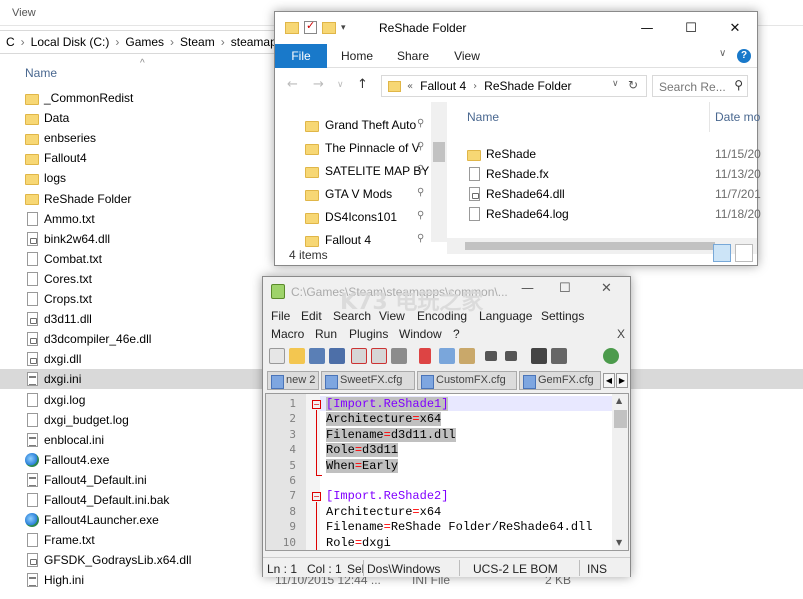  What do you see at coordinates (32, 179) in the screenshot?
I see `folder-icon` at bounding box center [32, 179].